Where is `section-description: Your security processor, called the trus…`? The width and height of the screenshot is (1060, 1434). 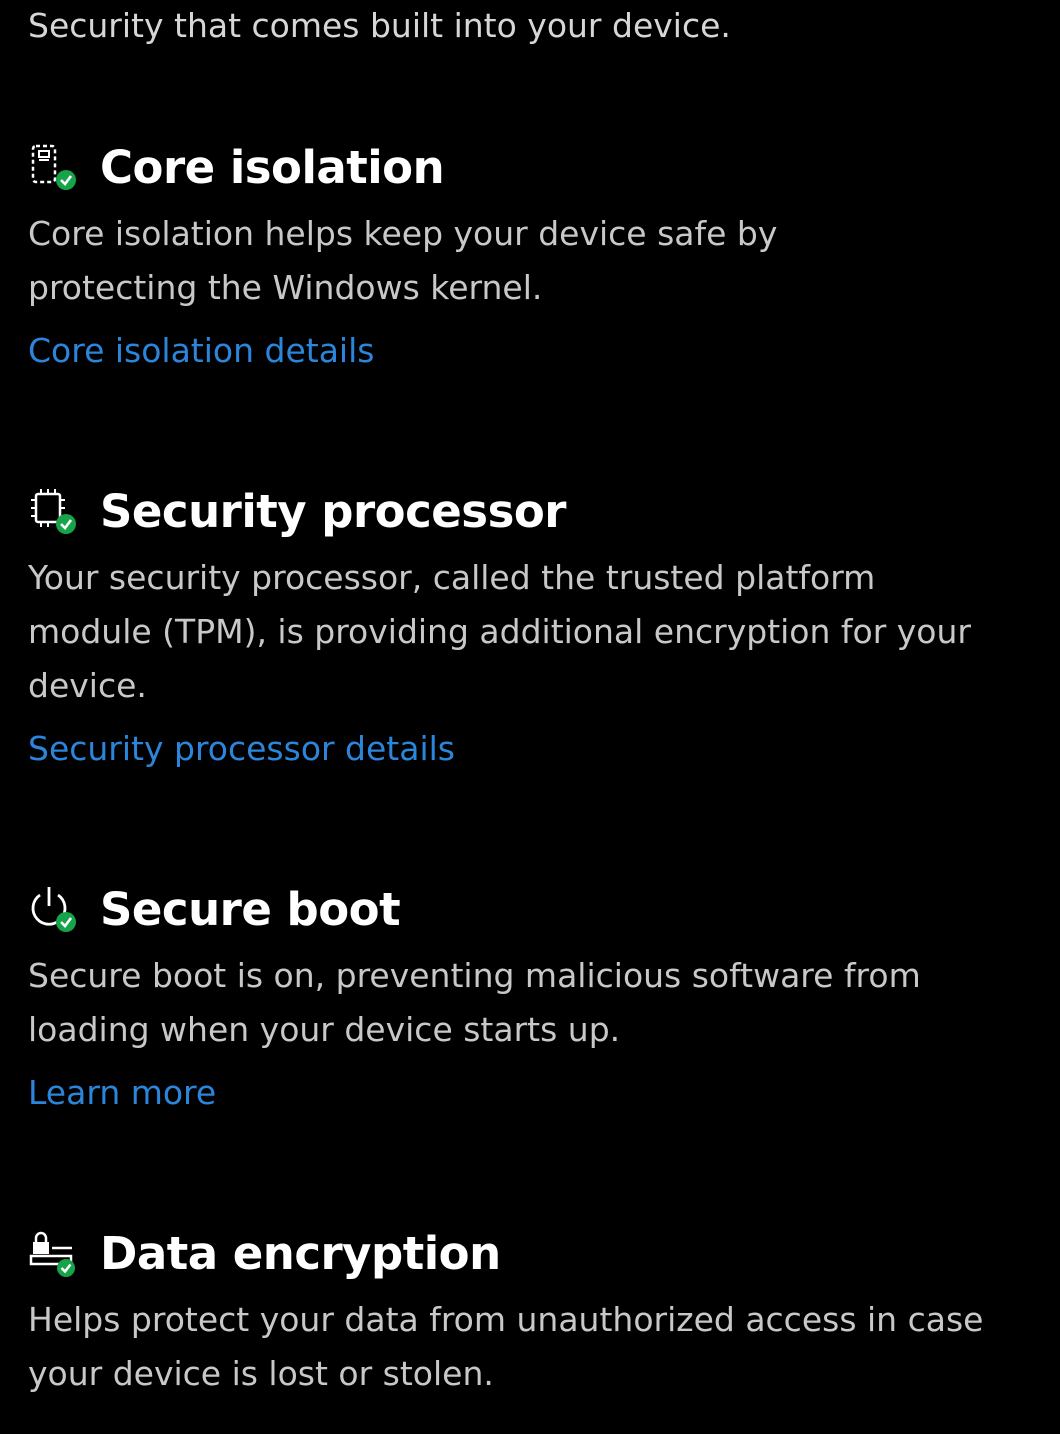
section-description: Your security processor, called the trus… is located at coordinates (499, 631).